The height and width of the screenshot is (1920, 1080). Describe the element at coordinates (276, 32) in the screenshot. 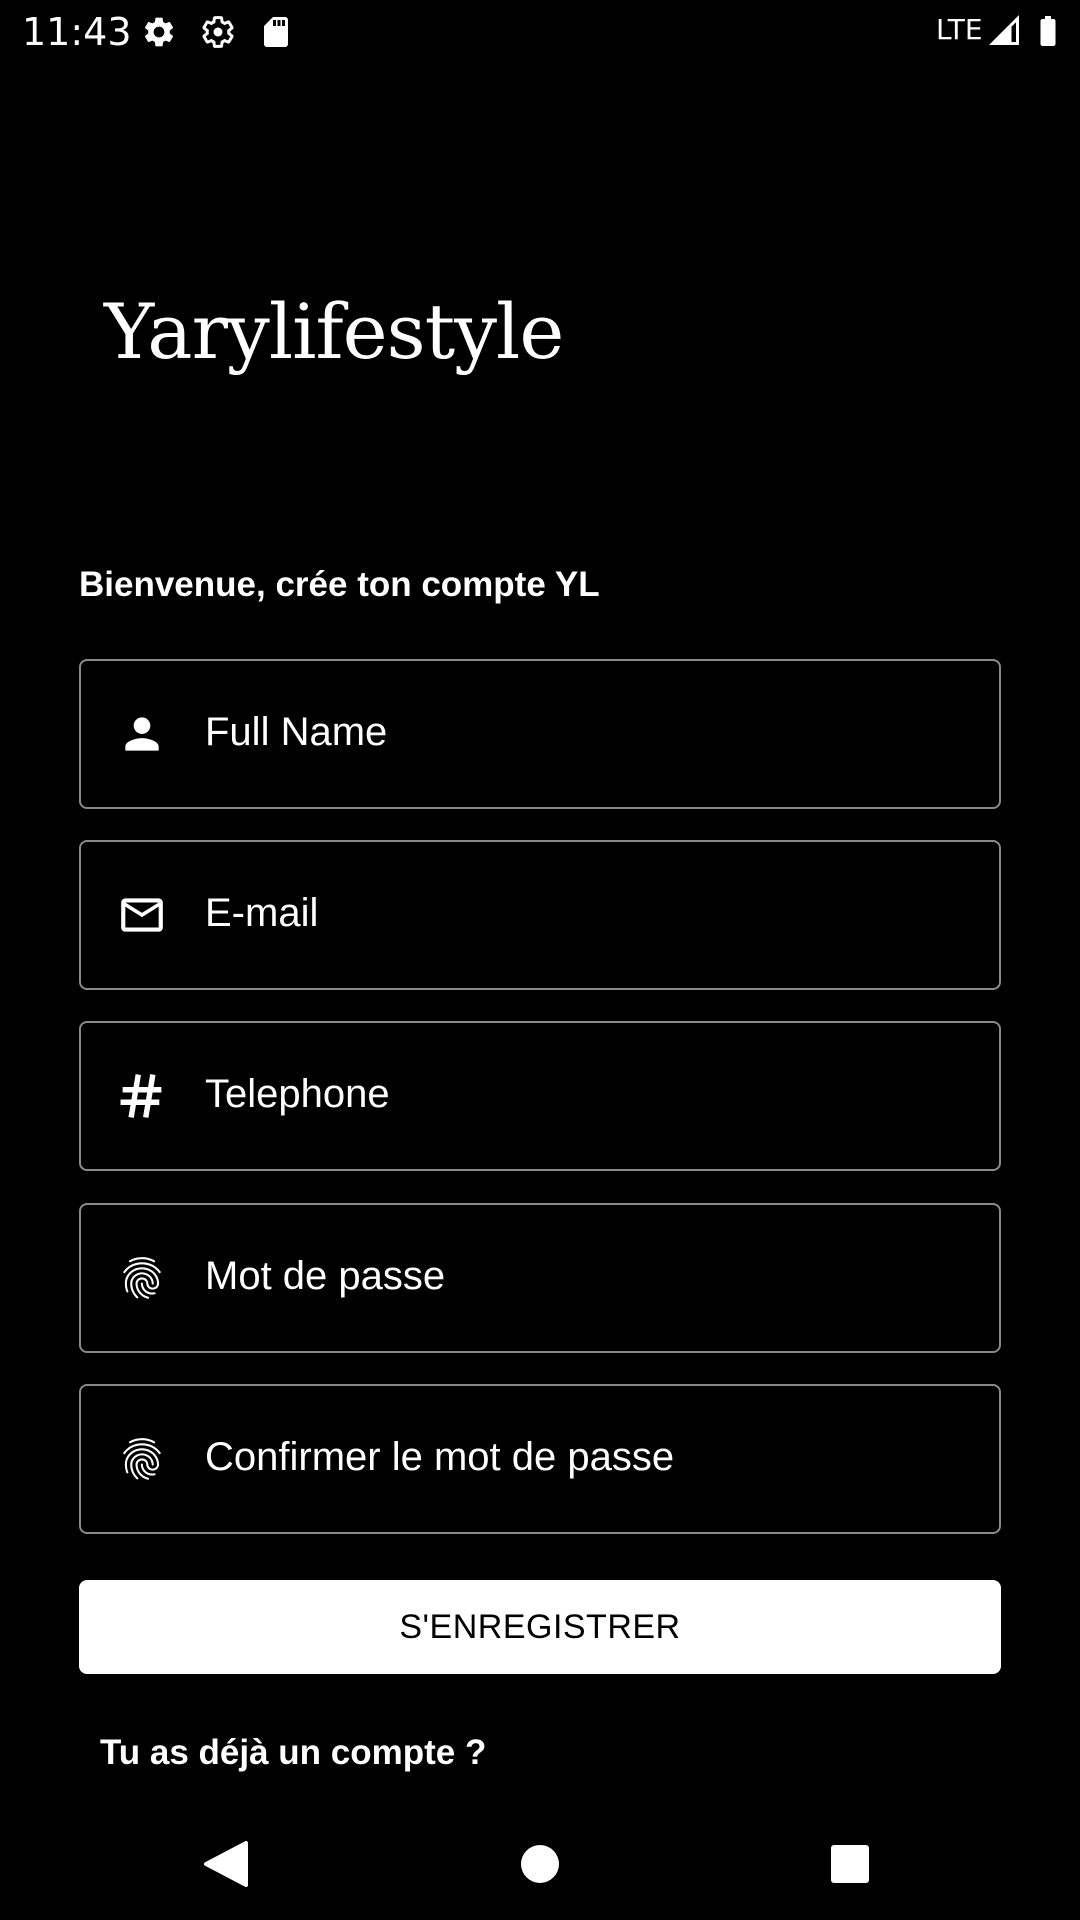

I see `sd-card-icon` at that location.